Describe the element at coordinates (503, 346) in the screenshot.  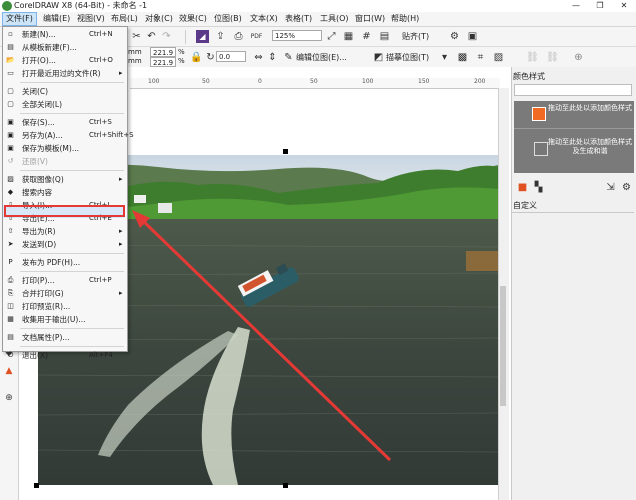
I see `scroll-thumb` at that location.